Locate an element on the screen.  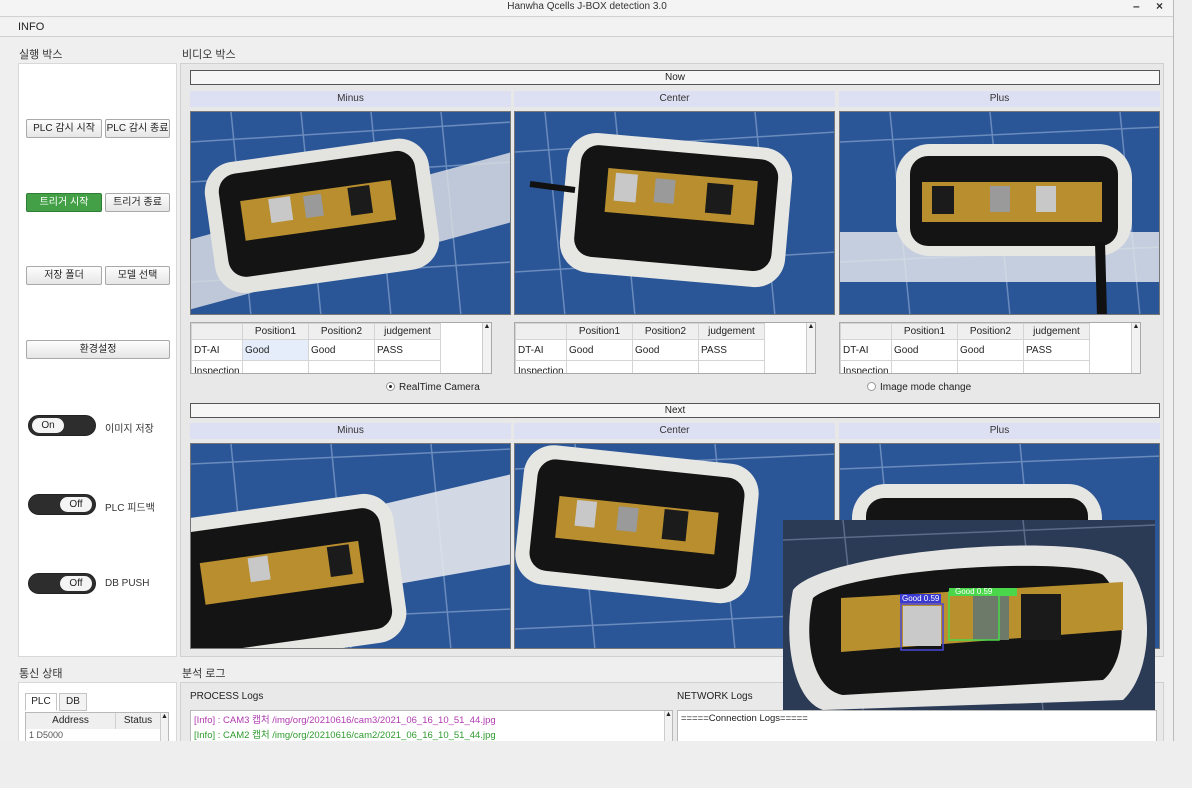
detection-image is located at coordinates (969, 615).